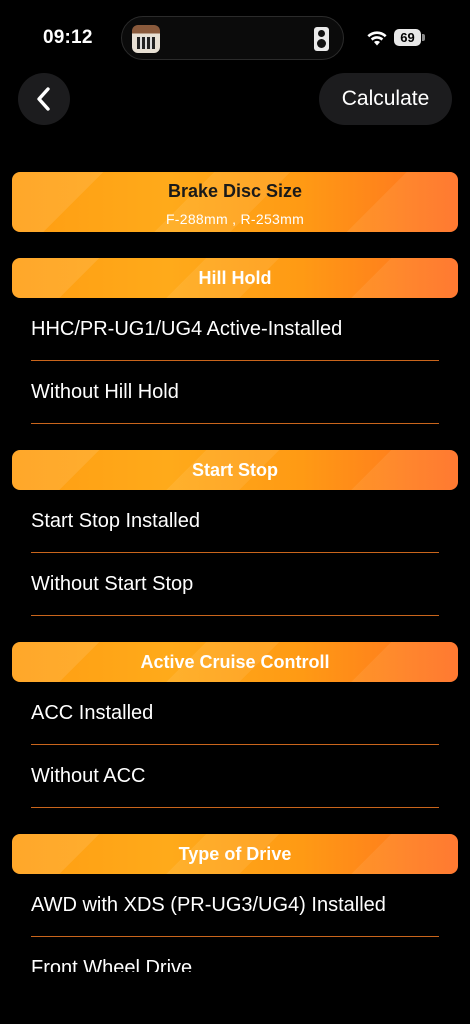 The image size is (470, 1024). Describe the element at coordinates (235, 392) in the screenshot. I see `option-without-hill-hold: Without Hill Hold` at that location.